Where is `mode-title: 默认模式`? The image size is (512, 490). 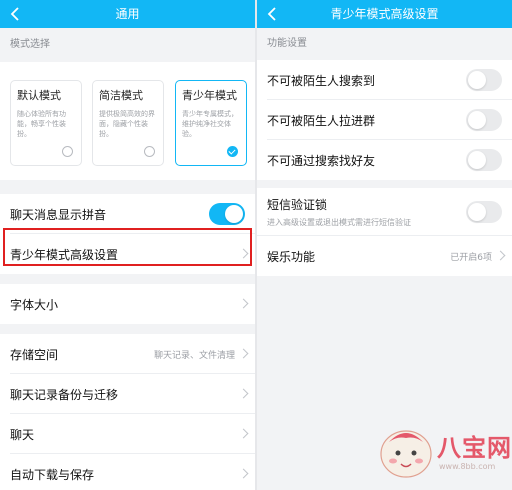 mode-title: 默认模式 is located at coordinates (39, 95).